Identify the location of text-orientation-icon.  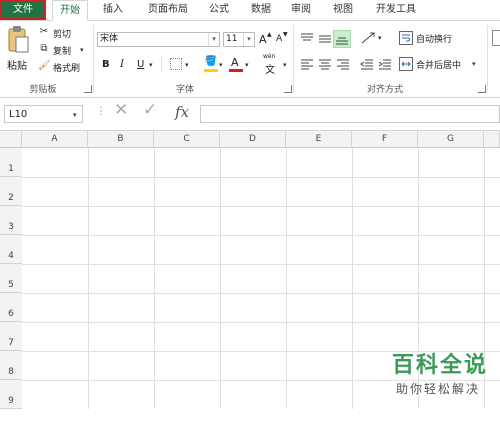
(369, 38).